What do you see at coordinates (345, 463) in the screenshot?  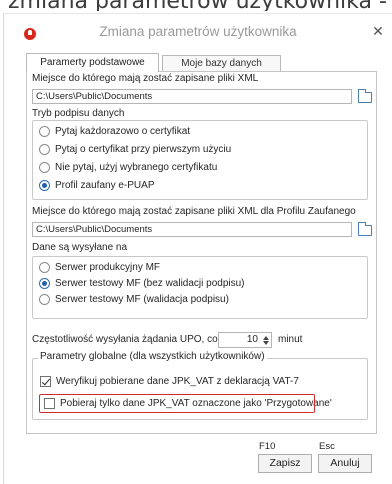 I see `cancel-button: Anuluj` at bounding box center [345, 463].